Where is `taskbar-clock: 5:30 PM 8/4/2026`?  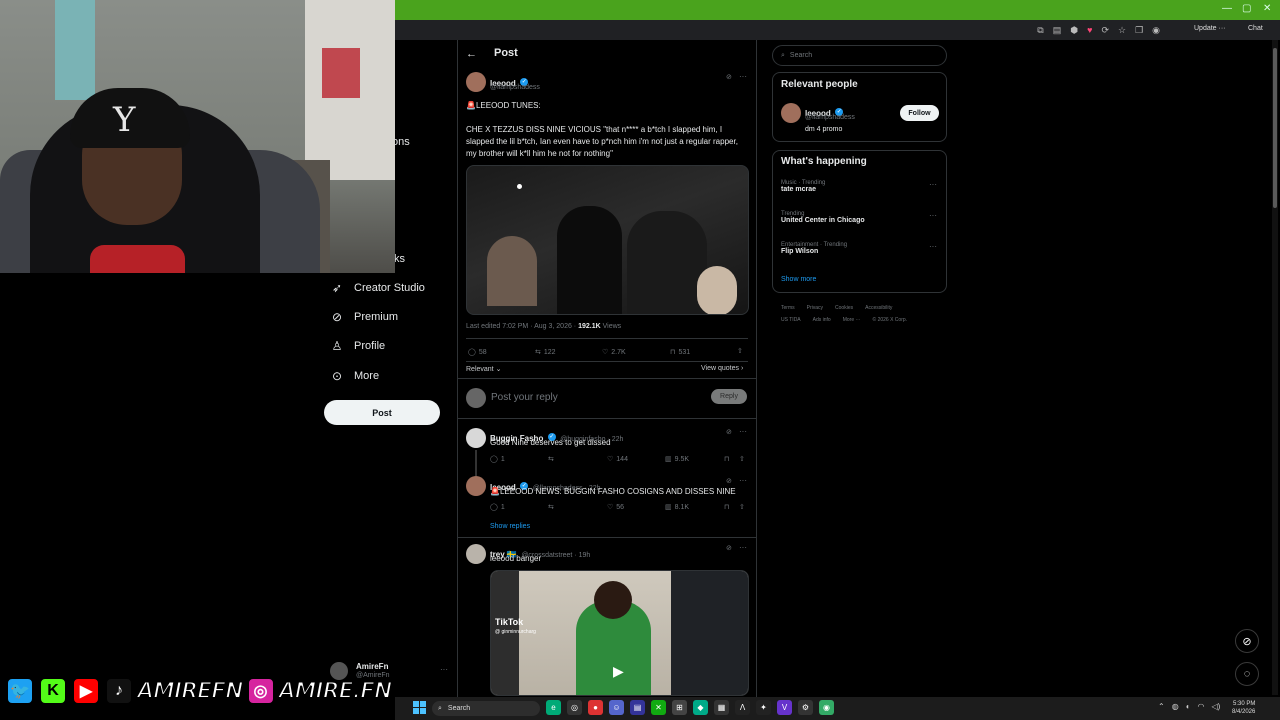 taskbar-clock: 5:30 PM 8/4/2026 is located at coordinates (1243, 708).